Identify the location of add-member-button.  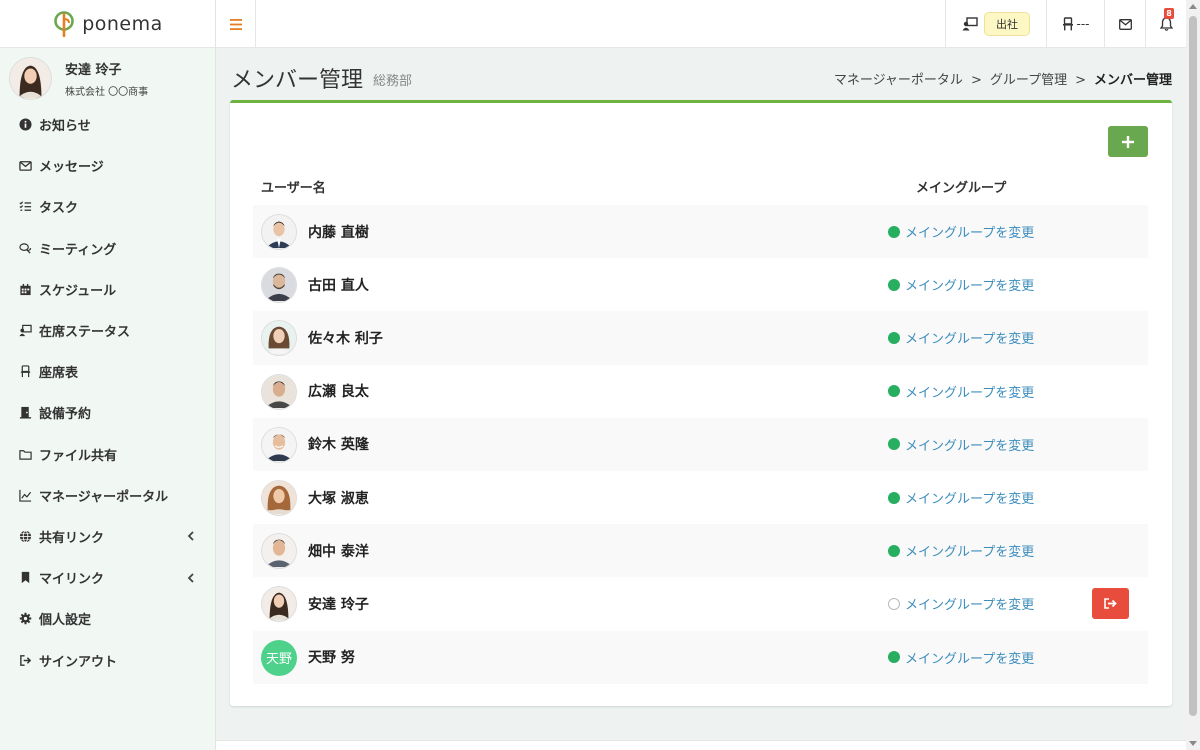
(1128, 141).